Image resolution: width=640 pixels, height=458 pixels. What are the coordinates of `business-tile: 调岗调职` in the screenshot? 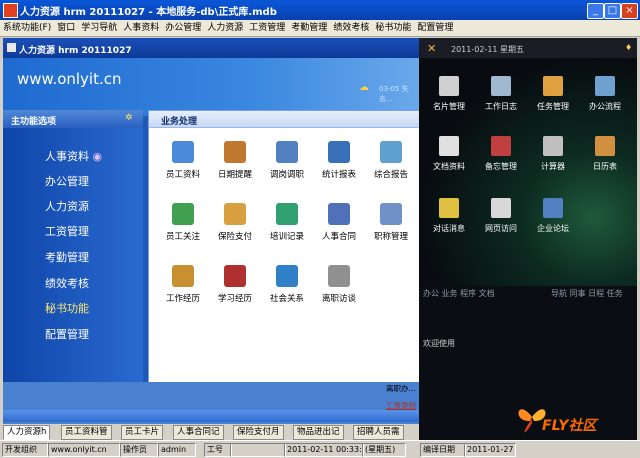 It's located at (287, 160).